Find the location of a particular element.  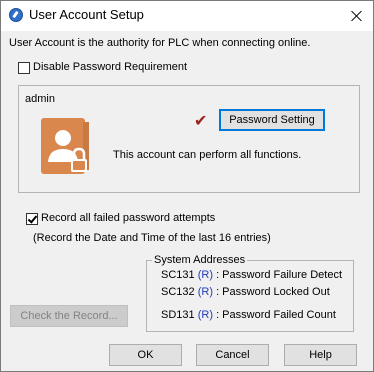

system-address-row: SC131 (R) : Password Failure Detect is located at coordinates (251, 275).